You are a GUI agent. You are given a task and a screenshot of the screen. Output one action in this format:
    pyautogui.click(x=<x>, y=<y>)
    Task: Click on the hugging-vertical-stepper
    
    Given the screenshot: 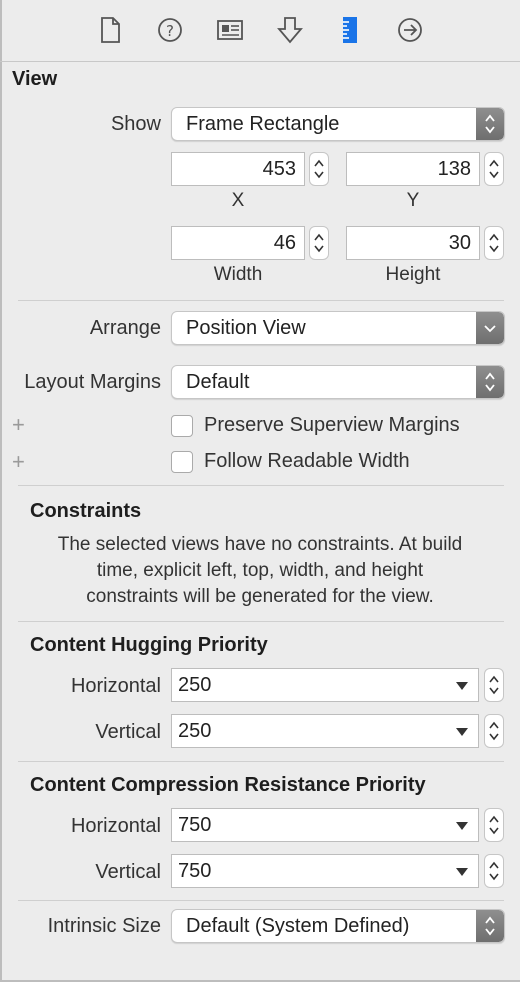 What is the action you would take?
    pyautogui.click(x=494, y=731)
    